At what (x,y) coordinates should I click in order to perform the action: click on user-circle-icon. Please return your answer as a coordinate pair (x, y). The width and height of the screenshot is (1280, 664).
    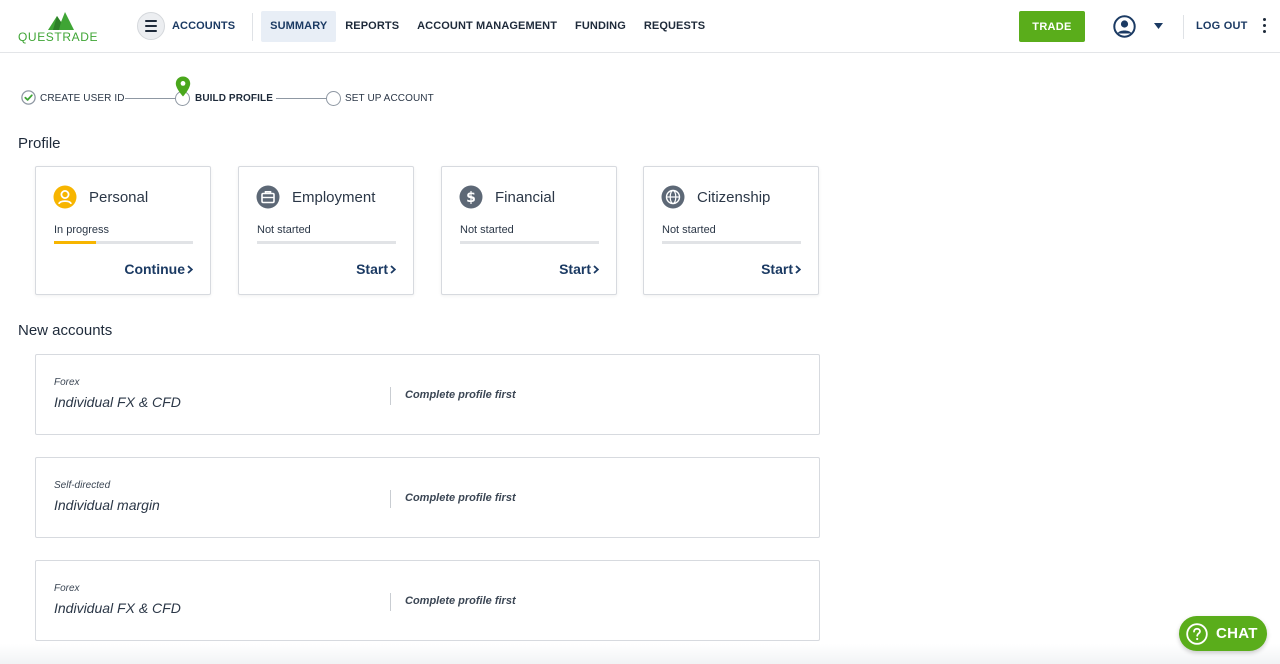
    Looking at the image, I should click on (1124, 26).